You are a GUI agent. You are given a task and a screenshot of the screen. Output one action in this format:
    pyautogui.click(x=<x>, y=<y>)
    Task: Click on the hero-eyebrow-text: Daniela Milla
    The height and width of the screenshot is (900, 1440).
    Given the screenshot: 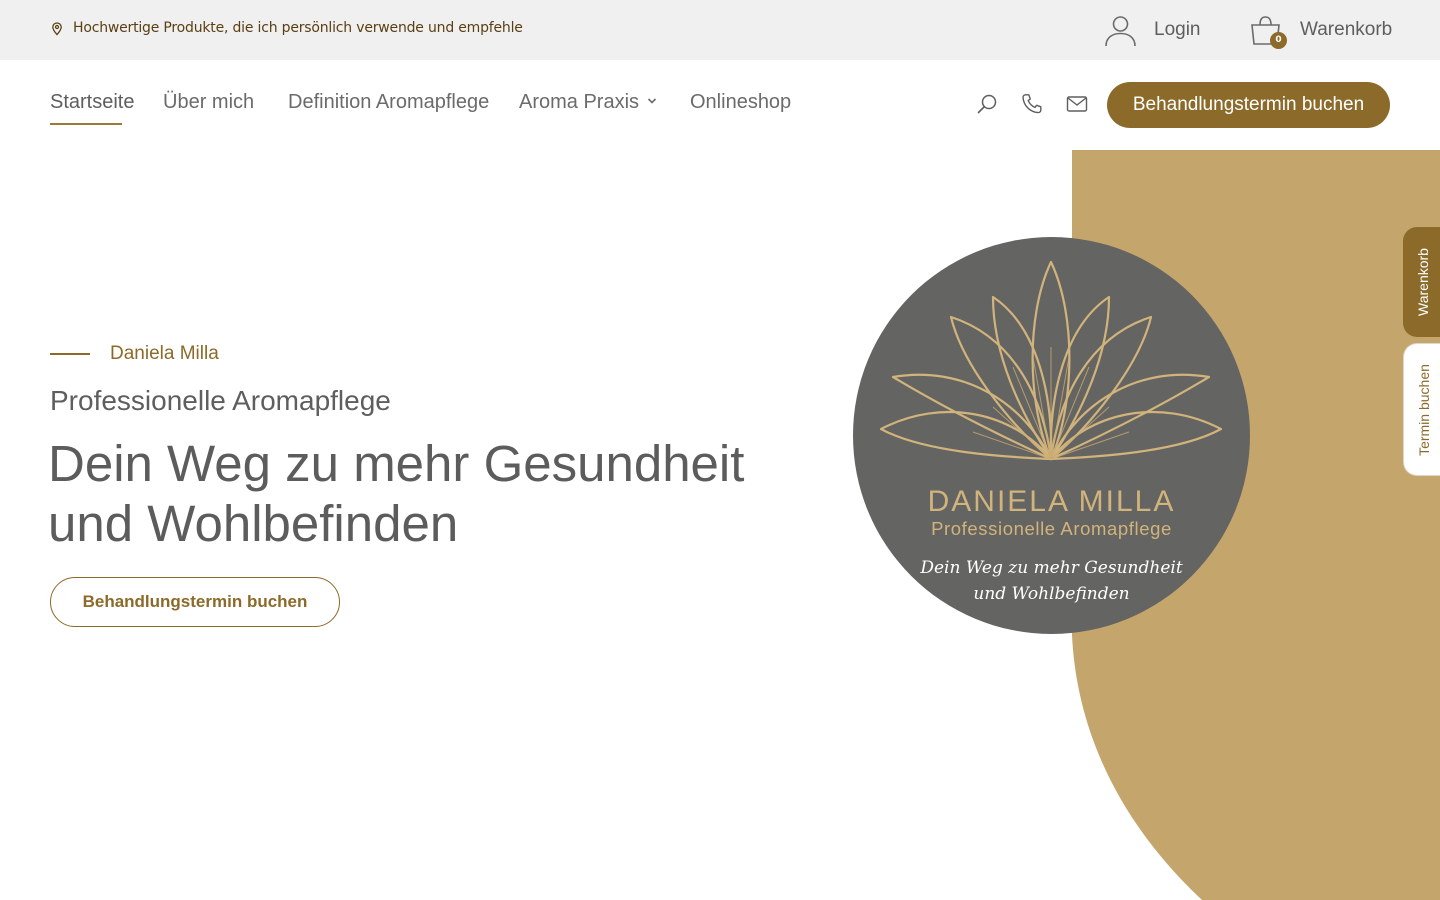 What is the action you would take?
    pyautogui.click(x=164, y=353)
    